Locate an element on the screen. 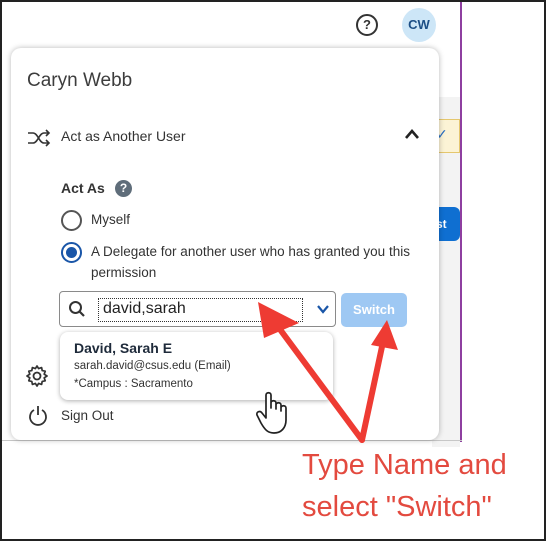 Image resolution: width=546 pixels, height=541 pixels. hand-cursor-icon is located at coordinates (271, 412).